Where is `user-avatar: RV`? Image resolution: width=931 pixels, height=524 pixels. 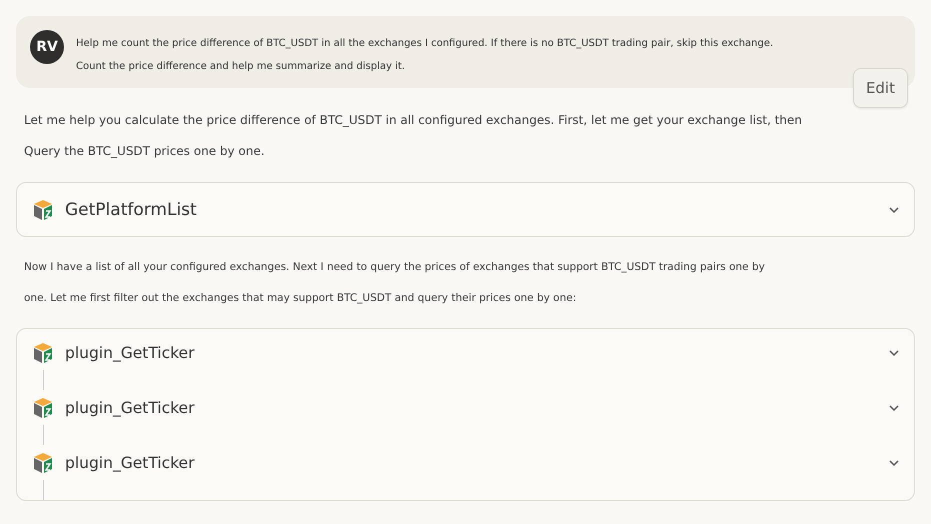
user-avatar: RV is located at coordinates (47, 47).